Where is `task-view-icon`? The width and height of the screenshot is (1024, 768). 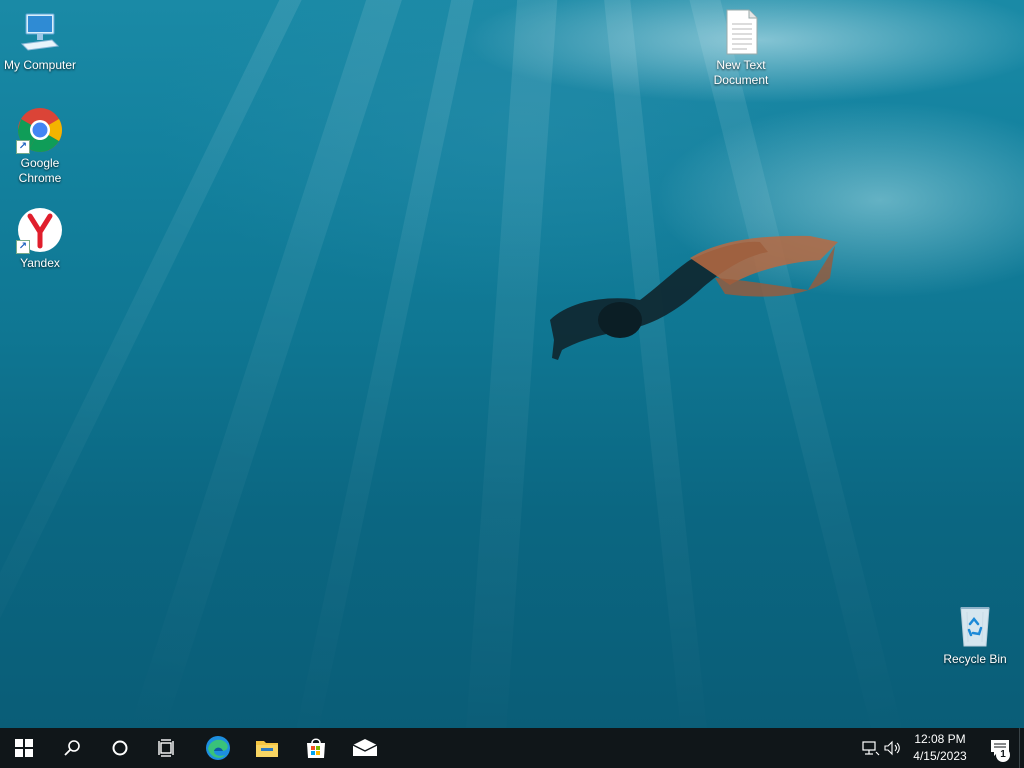
task-view-icon is located at coordinates (166, 748).